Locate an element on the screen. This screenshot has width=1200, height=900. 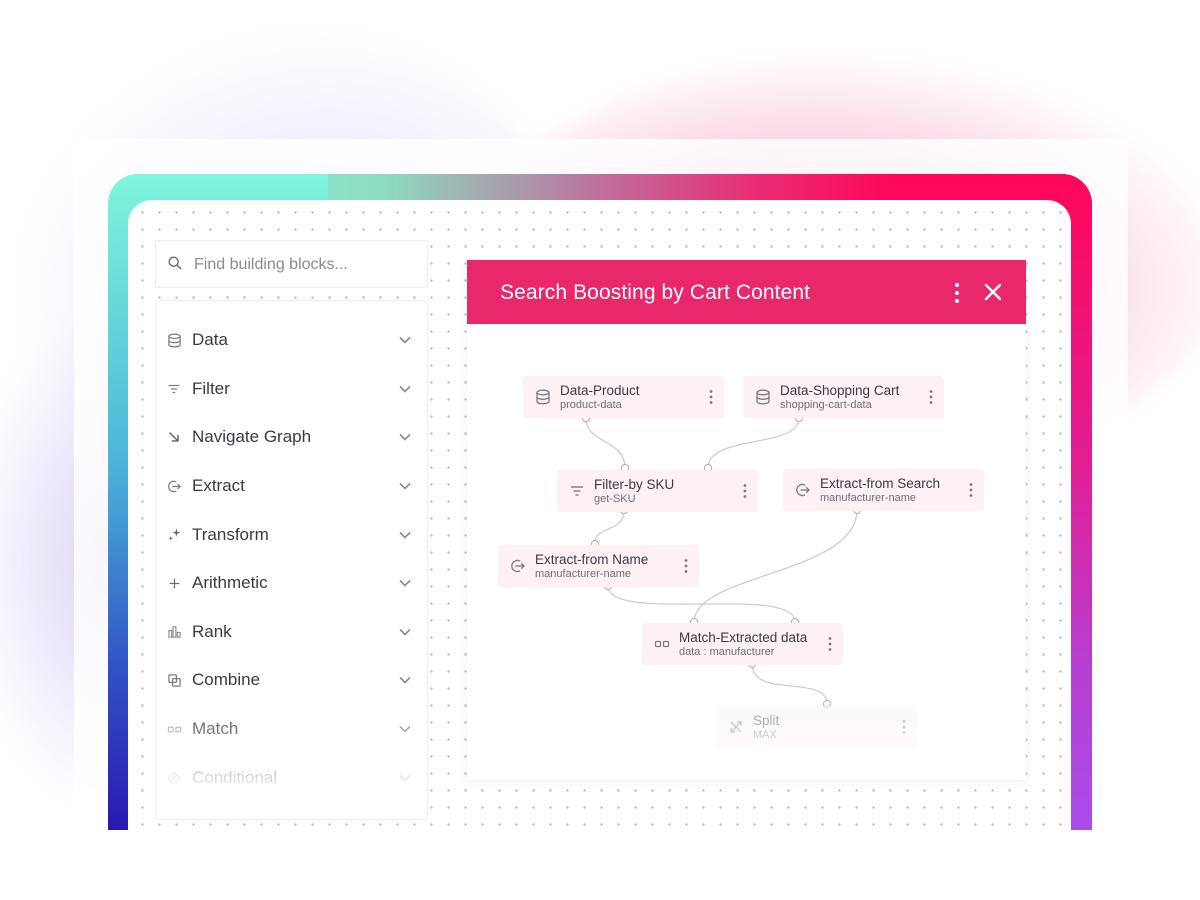
category-extract: Extract is located at coordinates (291, 486).